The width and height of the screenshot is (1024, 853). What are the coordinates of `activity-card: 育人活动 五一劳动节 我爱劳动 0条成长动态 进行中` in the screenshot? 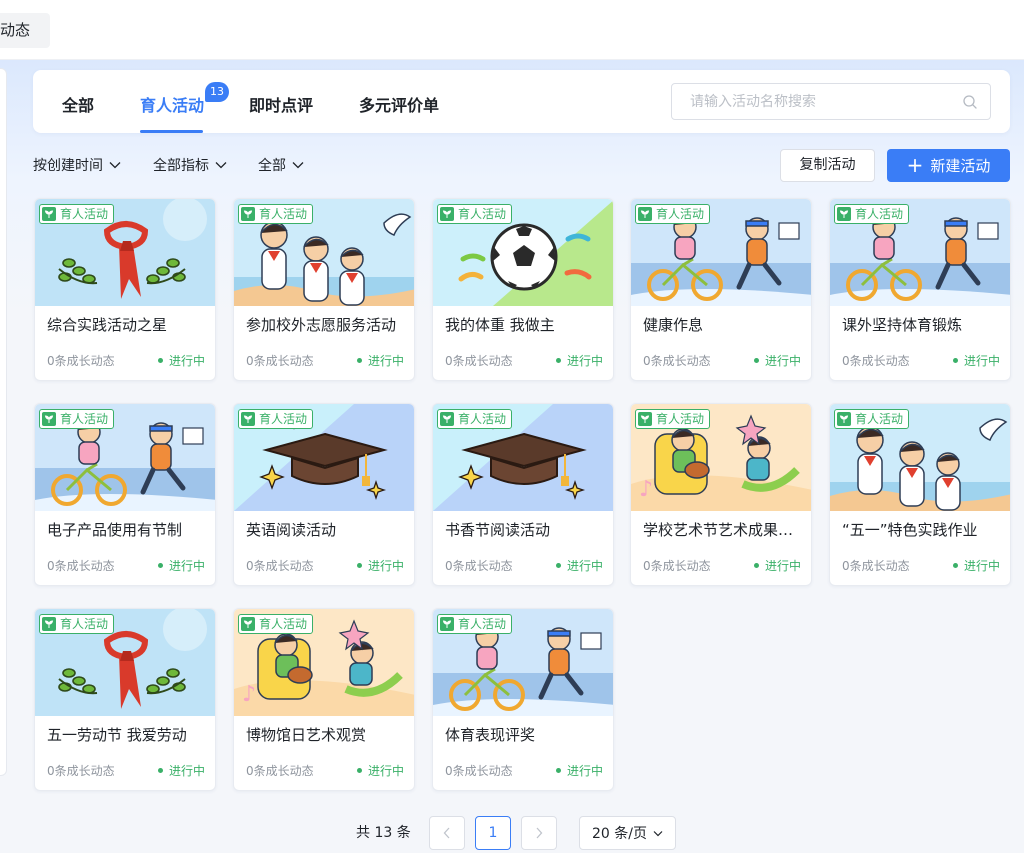 It's located at (125, 699).